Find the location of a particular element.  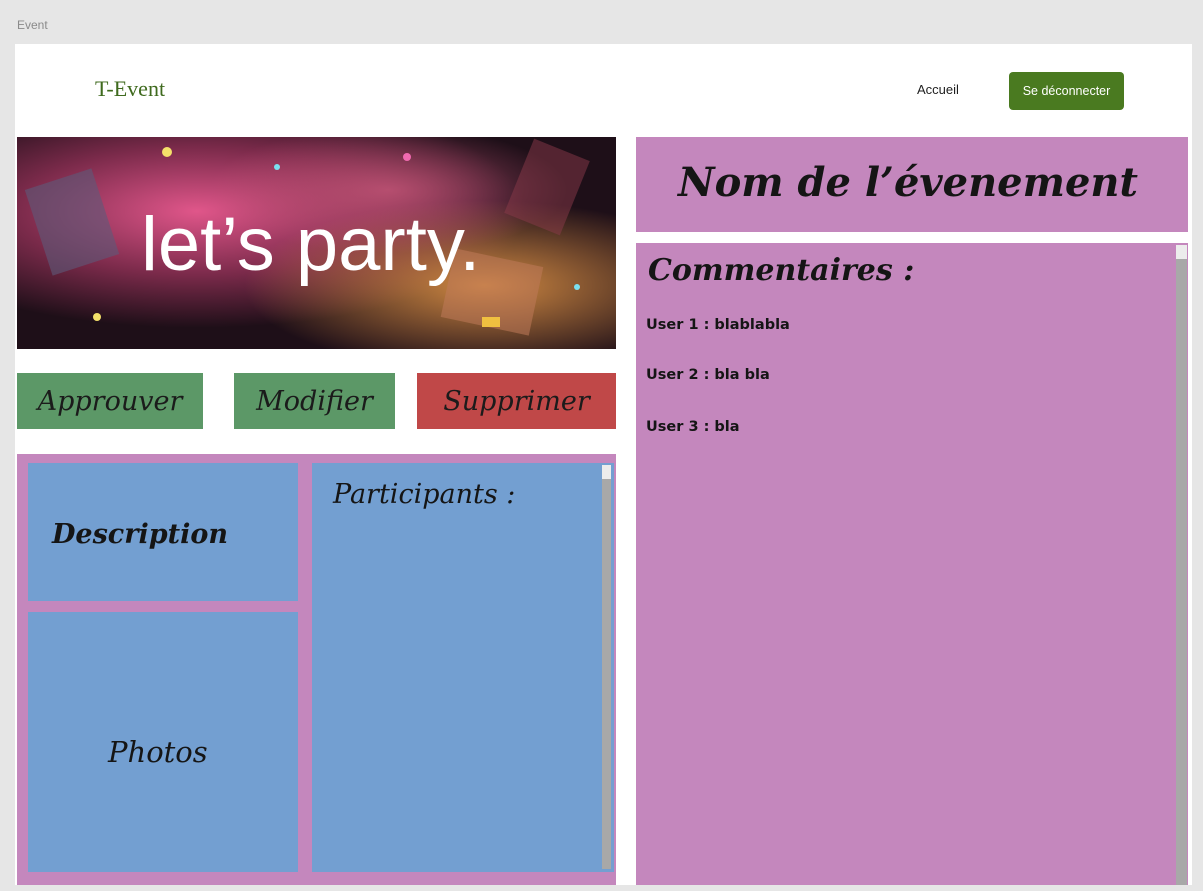

event-banner-image: let’s party. is located at coordinates (316, 243).